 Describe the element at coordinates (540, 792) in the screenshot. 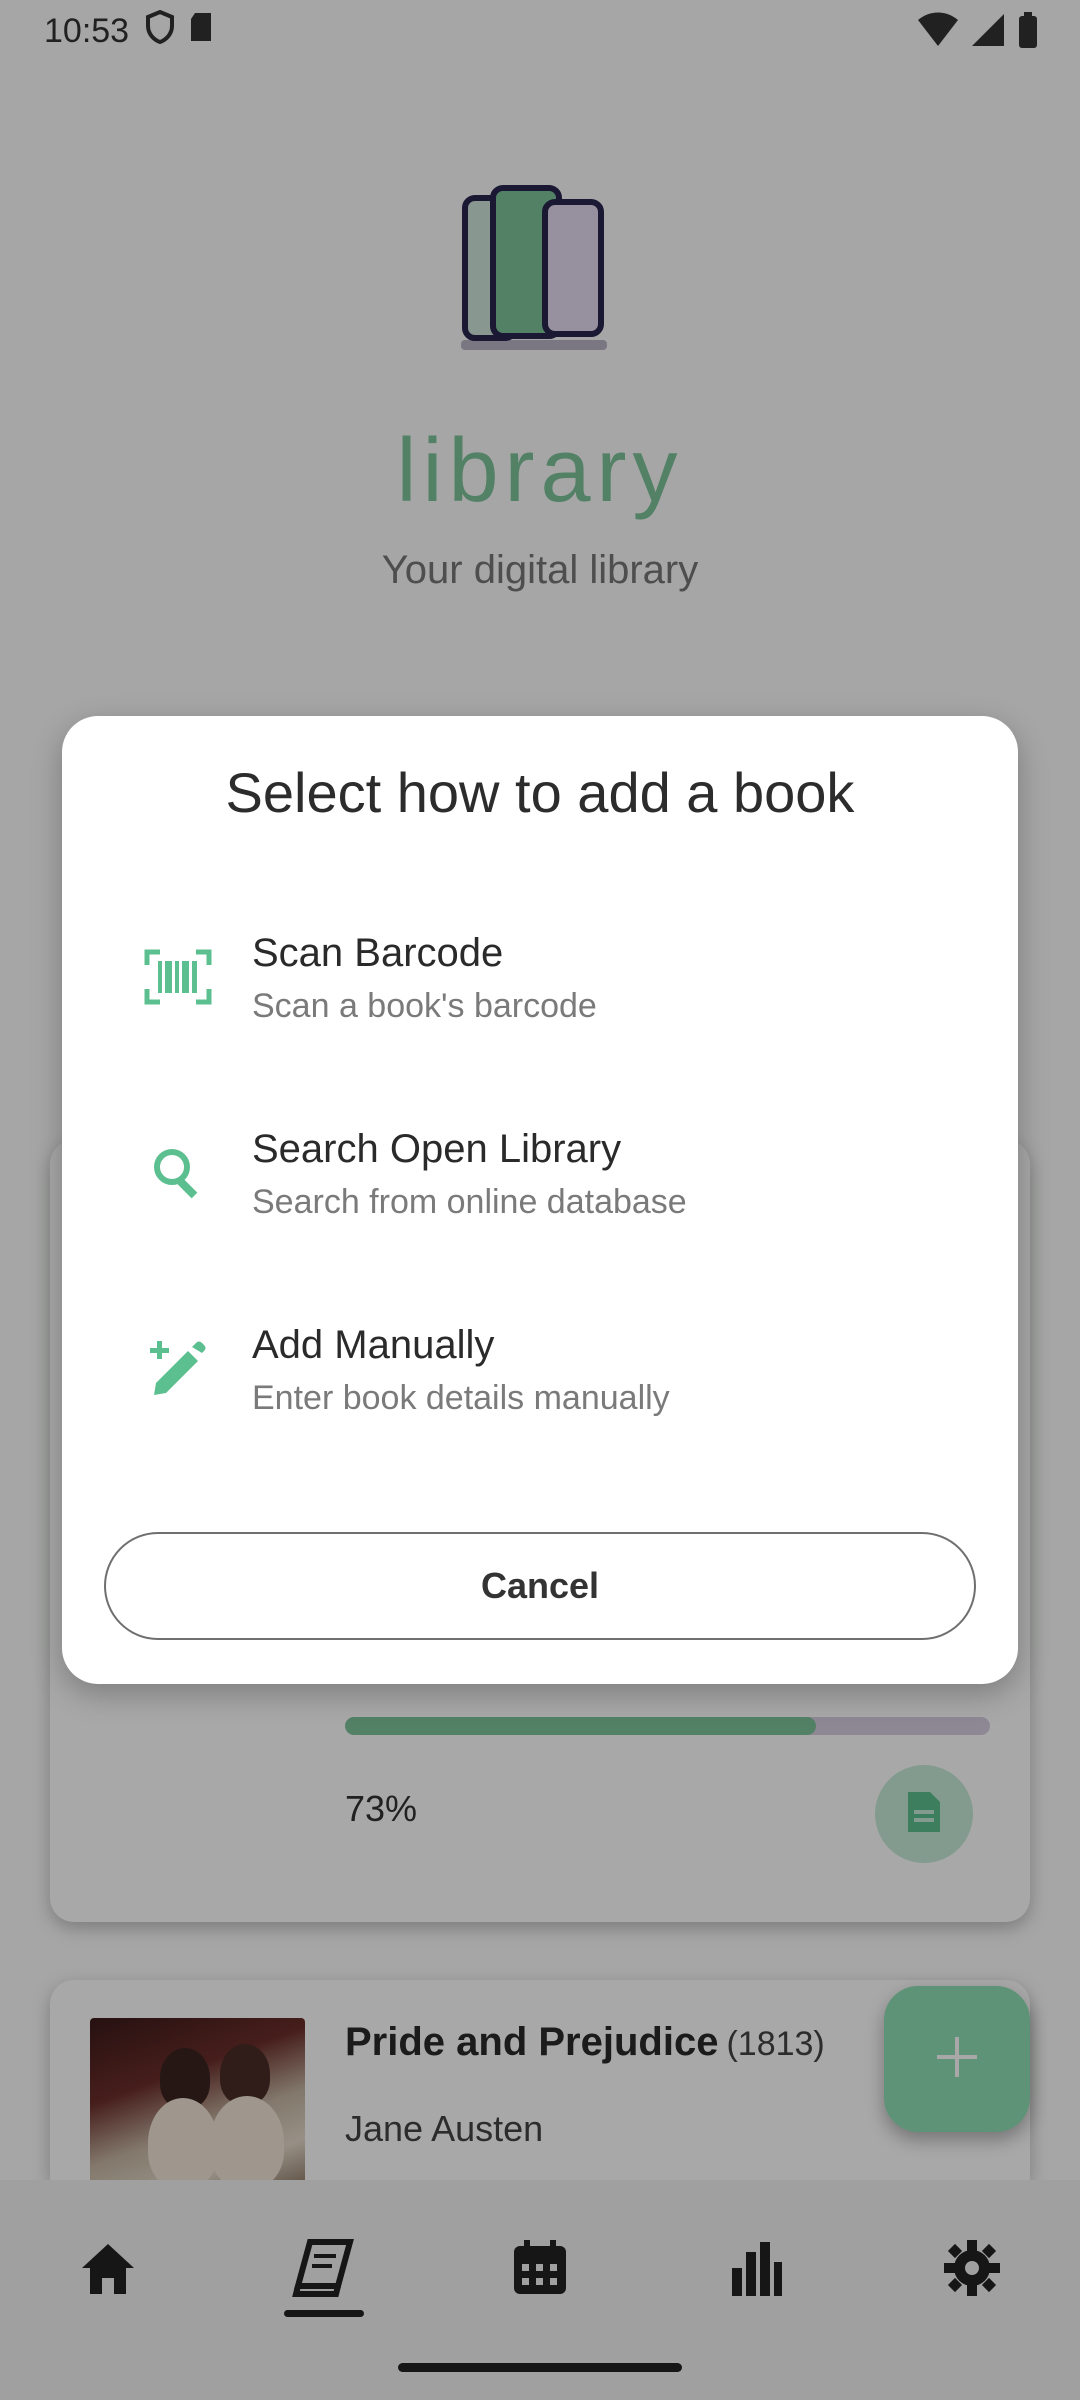

I see `dialog-title: Select how to add a book` at that location.